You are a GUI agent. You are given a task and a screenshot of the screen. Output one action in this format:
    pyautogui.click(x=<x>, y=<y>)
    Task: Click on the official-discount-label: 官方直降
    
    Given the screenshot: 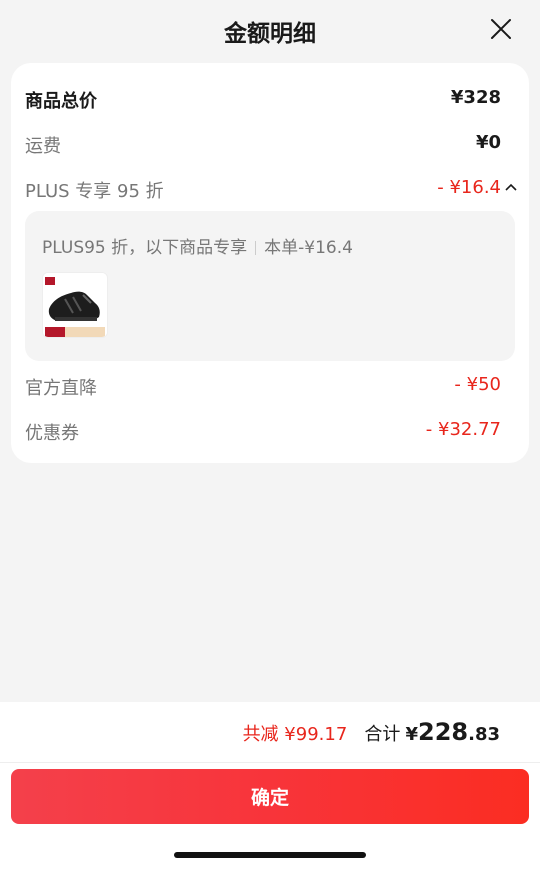 What is the action you would take?
    pyautogui.click(x=61, y=388)
    